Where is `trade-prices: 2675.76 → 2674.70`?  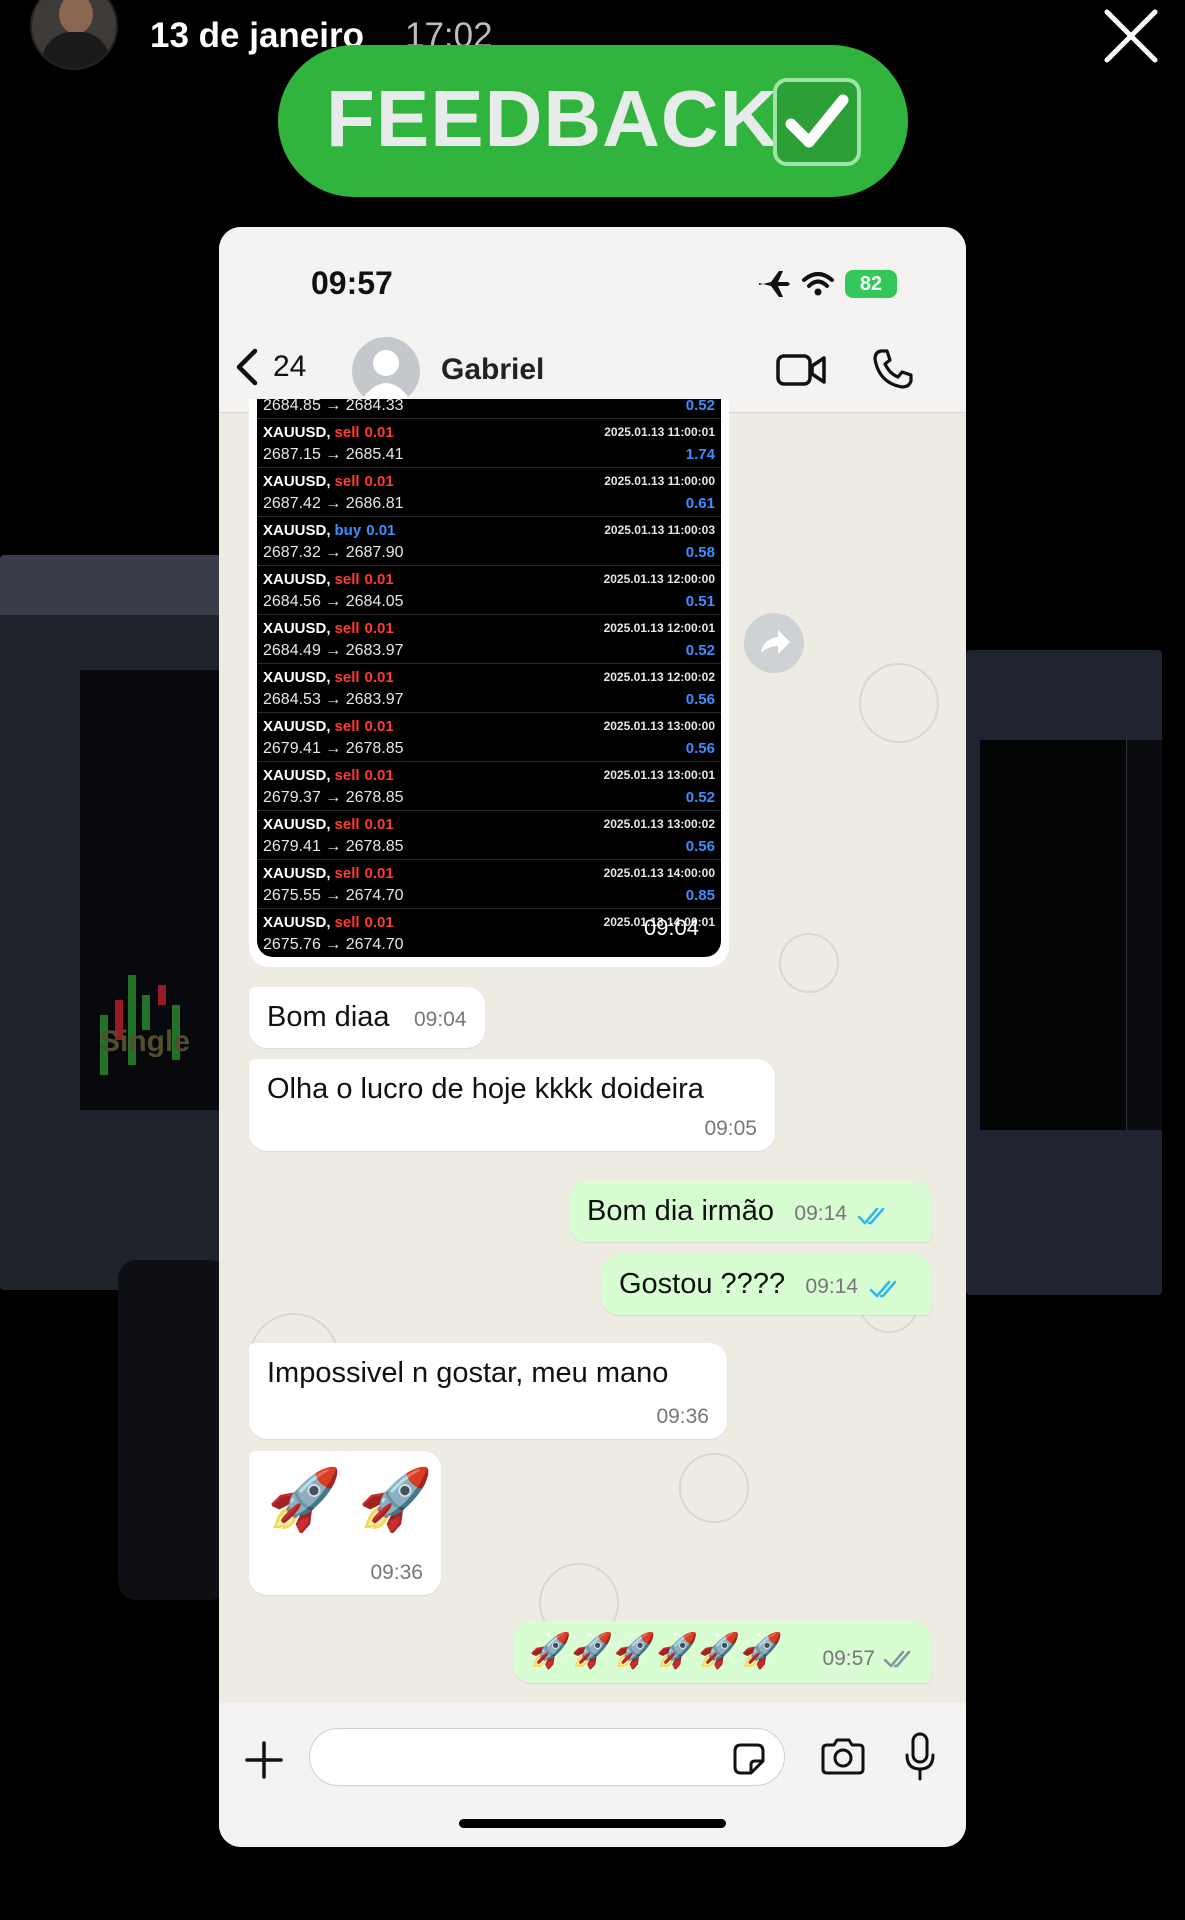
trade-prices: 2675.76 → 2674.70 is located at coordinates (333, 944).